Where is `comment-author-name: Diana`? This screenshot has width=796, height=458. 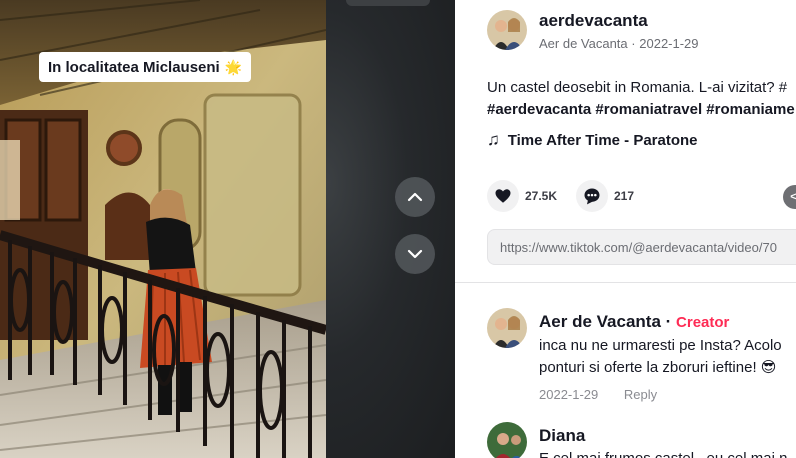
comment-author-name: Diana is located at coordinates (562, 436).